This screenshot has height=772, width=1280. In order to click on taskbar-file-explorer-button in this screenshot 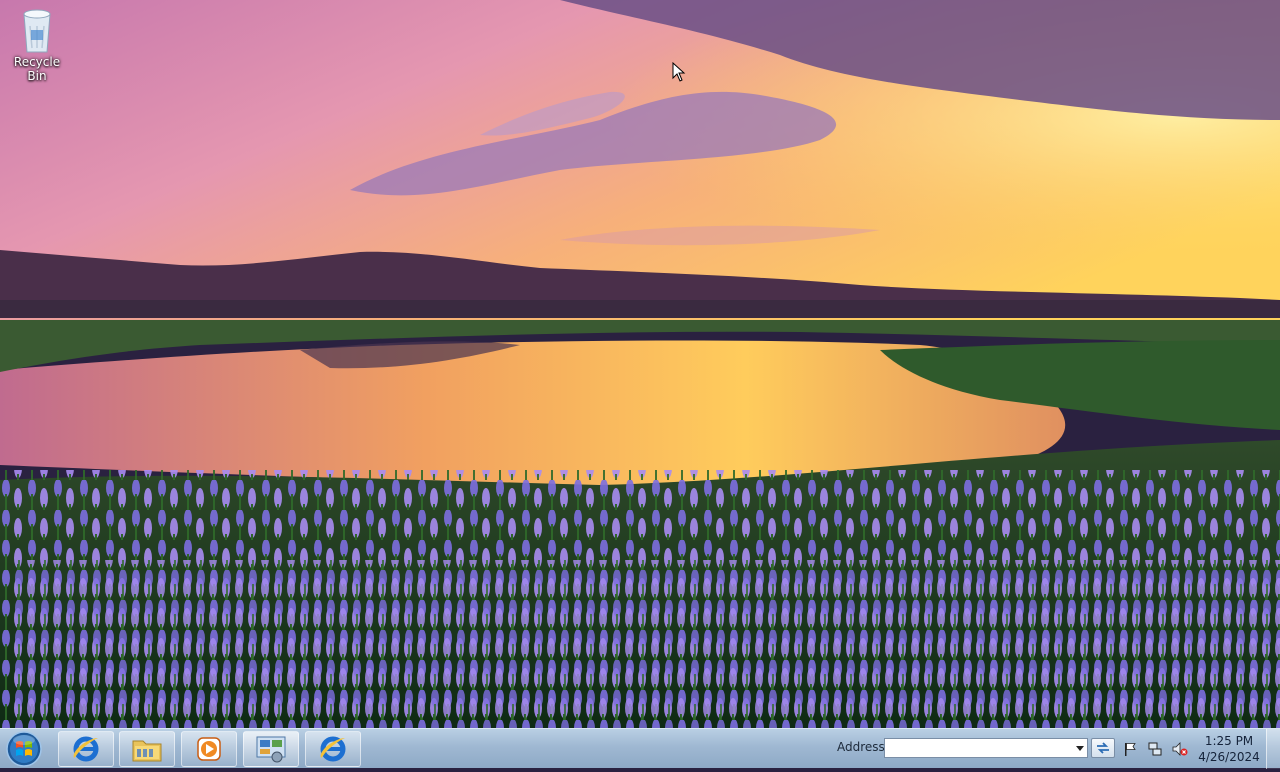, I will do `click(147, 749)`.